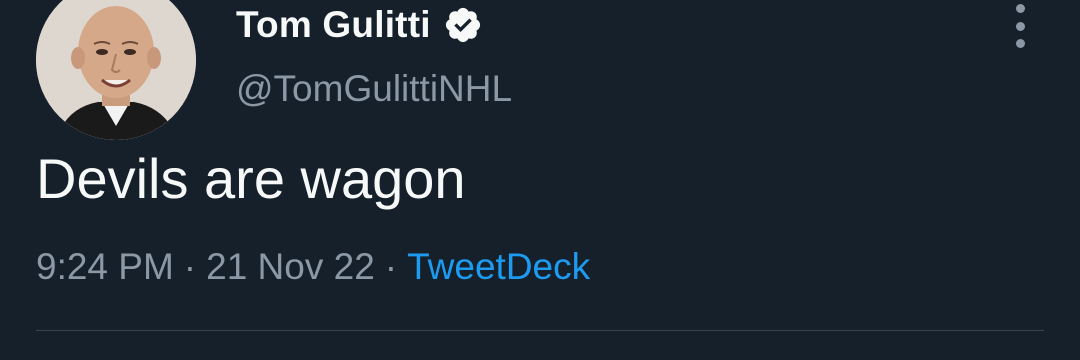  Describe the element at coordinates (374, 89) in the screenshot. I see `author-handle: @TomGulittiNHL` at that location.